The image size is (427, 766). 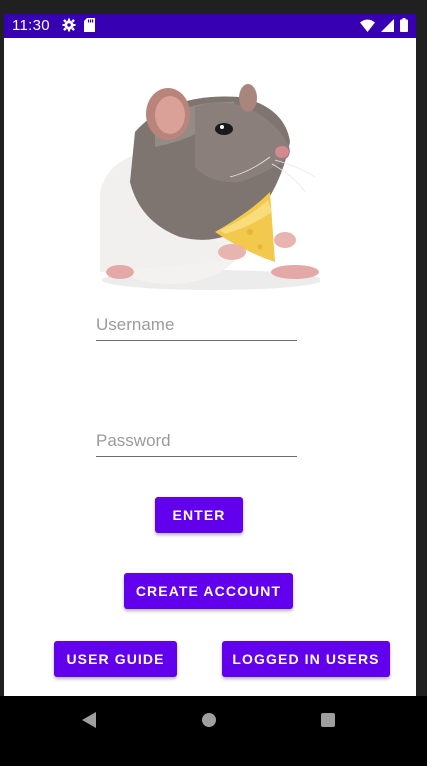 I want to click on status-right-icons, so click(x=384, y=27).